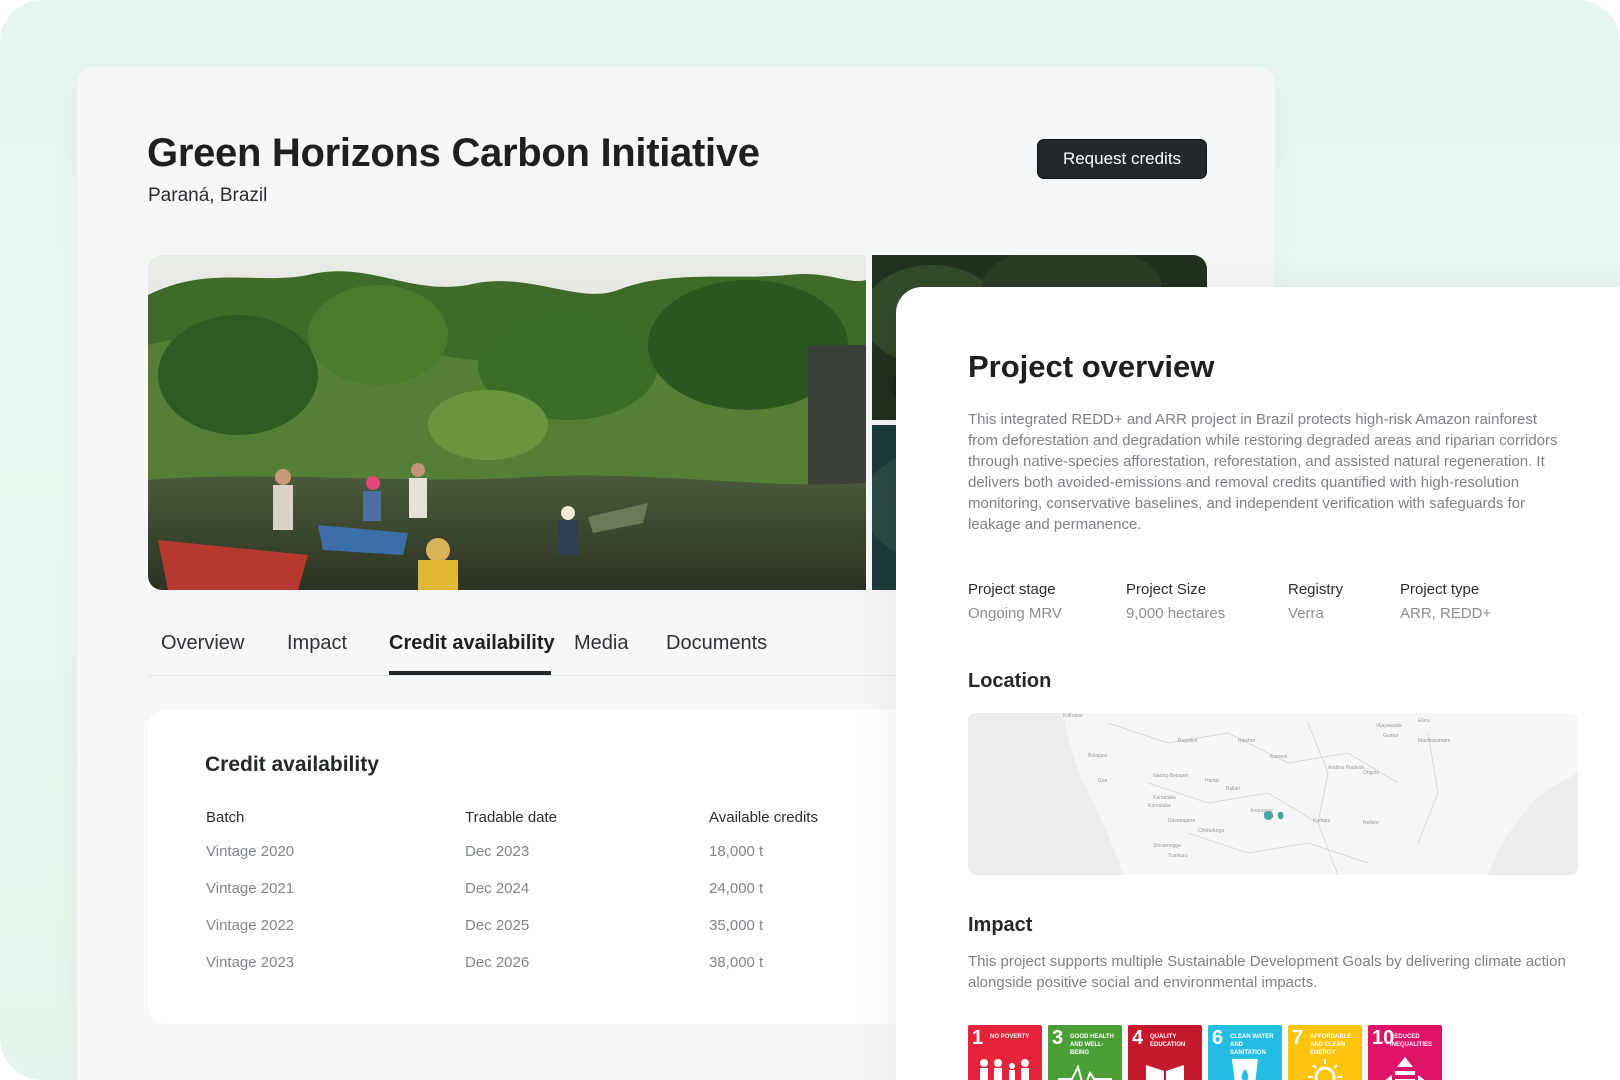 The width and height of the screenshot is (1620, 1080). What do you see at coordinates (1092, 1045) in the screenshot?
I see `sdg-label: Good health and well-being` at bounding box center [1092, 1045].